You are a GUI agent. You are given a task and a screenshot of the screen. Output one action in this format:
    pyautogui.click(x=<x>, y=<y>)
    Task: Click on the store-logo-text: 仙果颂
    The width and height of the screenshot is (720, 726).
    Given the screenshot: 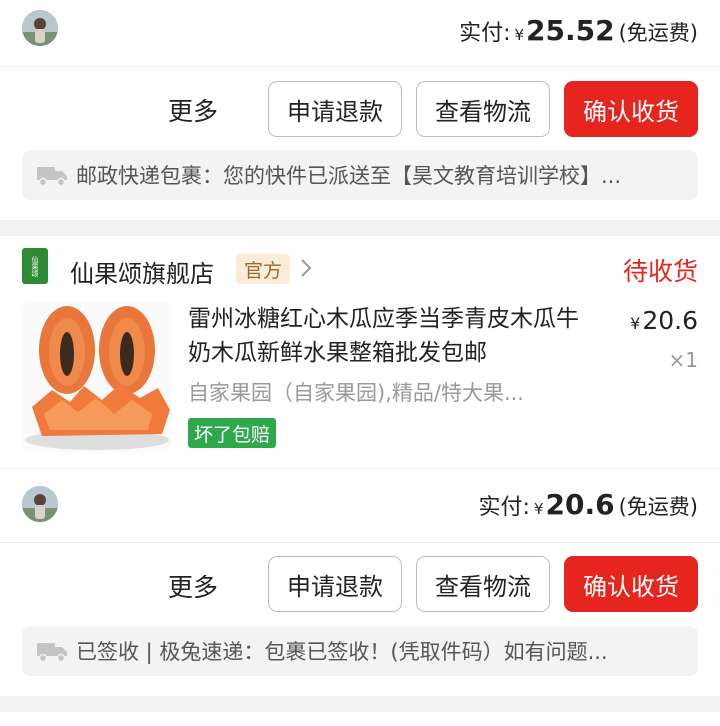 What is the action you would take?
    pyautogui.click(x=35, y=266)
    